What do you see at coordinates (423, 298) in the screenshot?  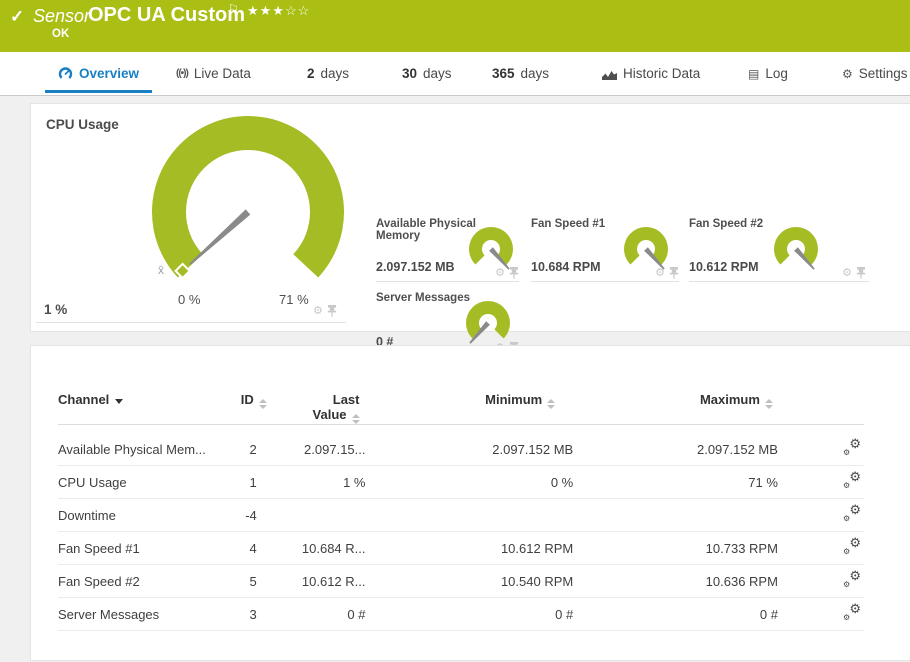 I see `gauge-label: Server Messages` at bounding box center [423, 298].